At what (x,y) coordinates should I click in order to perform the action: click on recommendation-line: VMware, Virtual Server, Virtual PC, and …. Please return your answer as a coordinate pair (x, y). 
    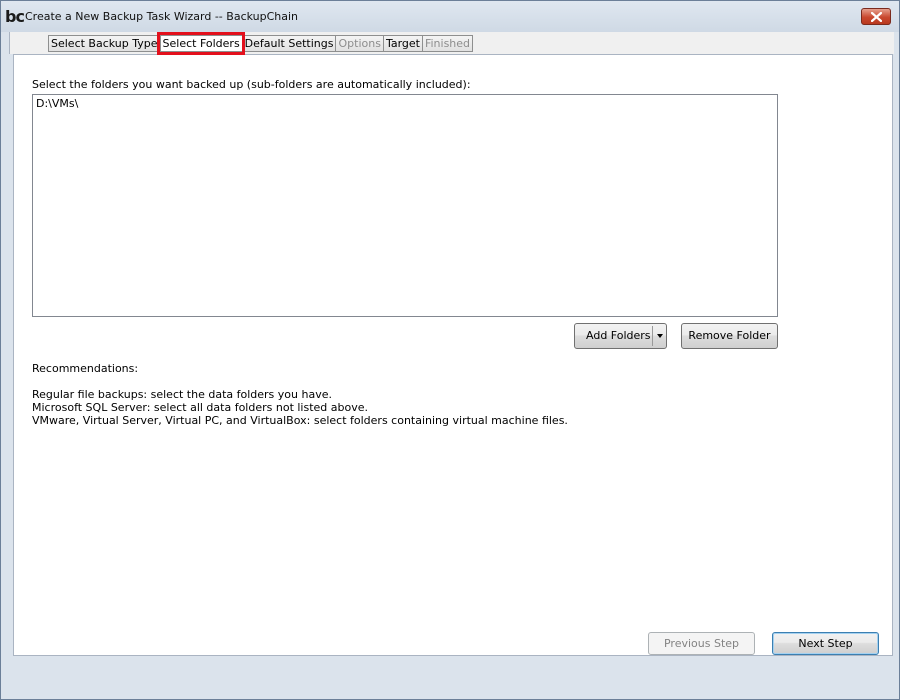
    Looking at the image, I should click on (300, 420).